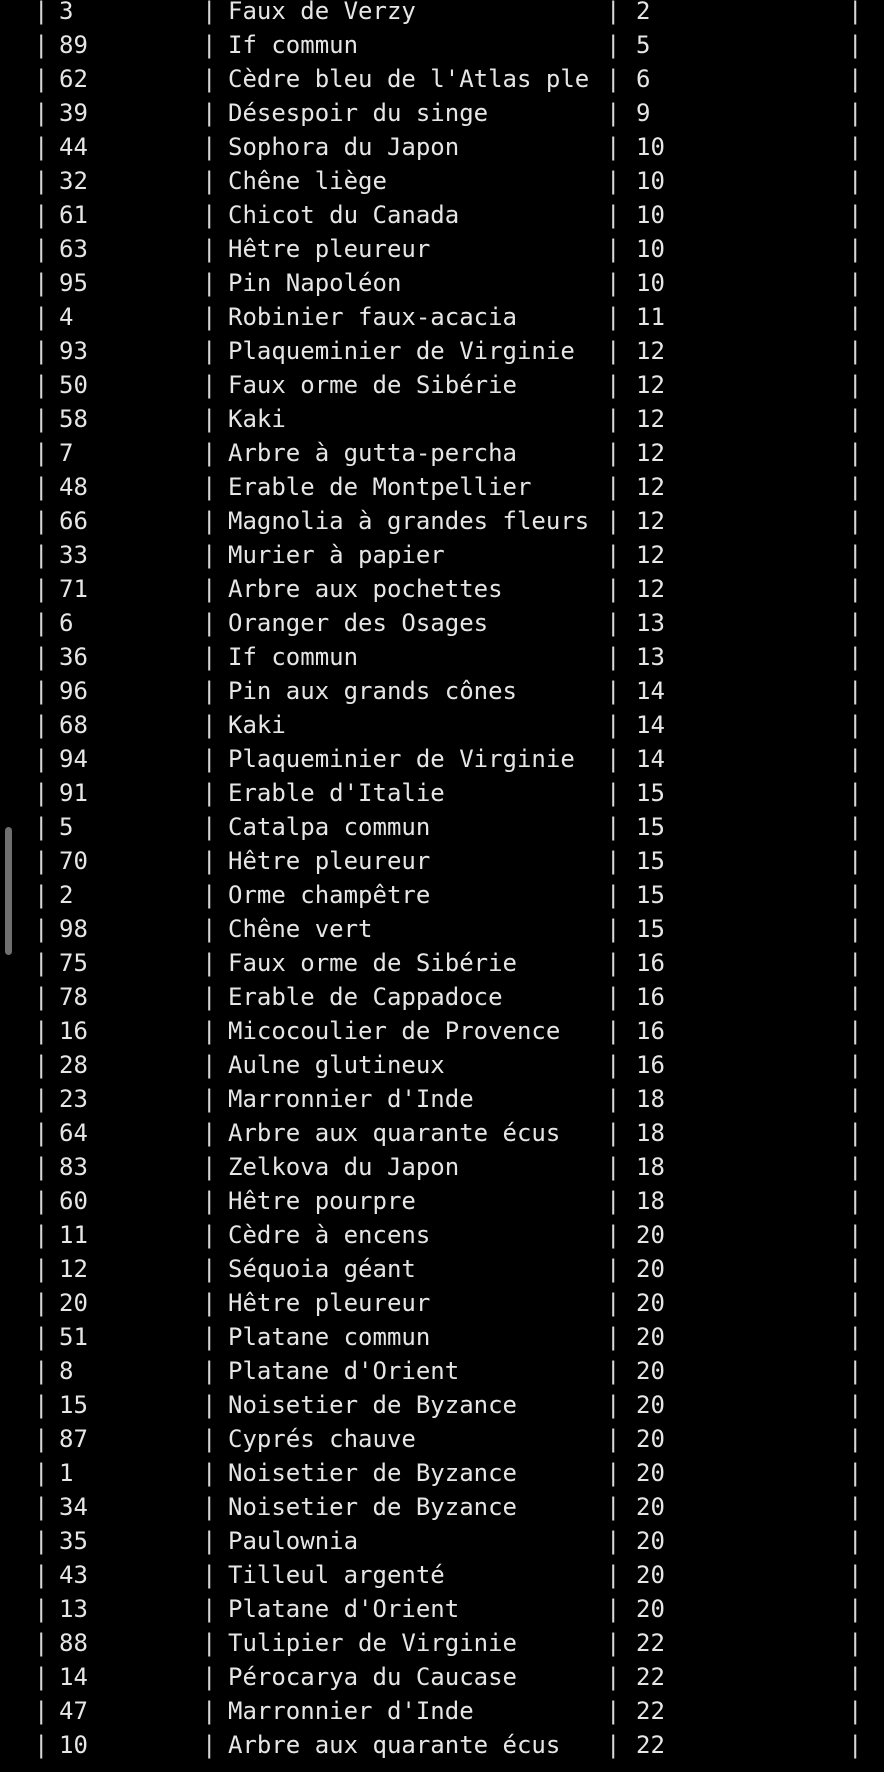  What do you see at coordinates (66, 1473) in the screenshot?
I see `row-id-cell: 1` at bounding box center [66, 1473].